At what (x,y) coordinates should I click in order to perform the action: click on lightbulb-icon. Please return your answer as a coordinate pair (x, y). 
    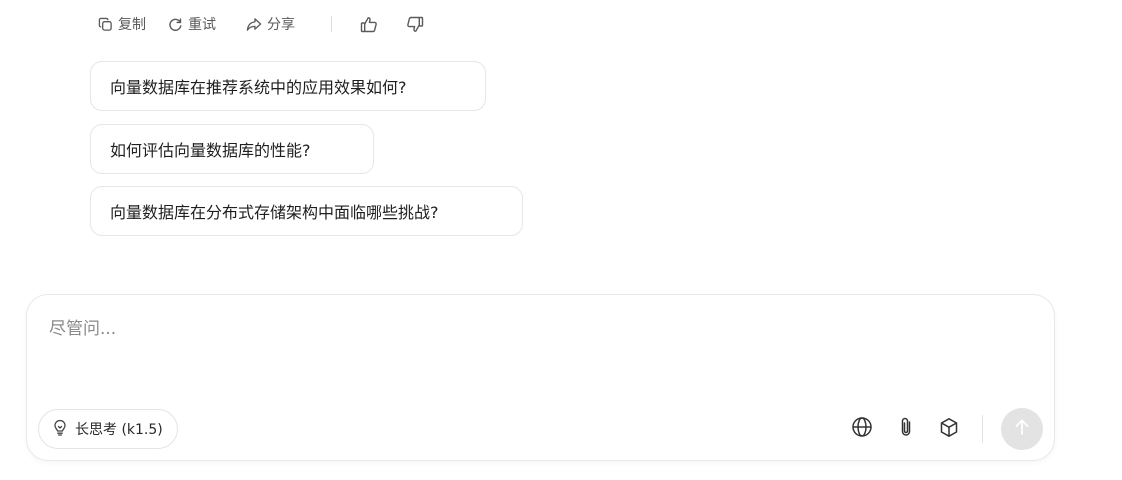
    Looking at the image, I should click on (60, 429).